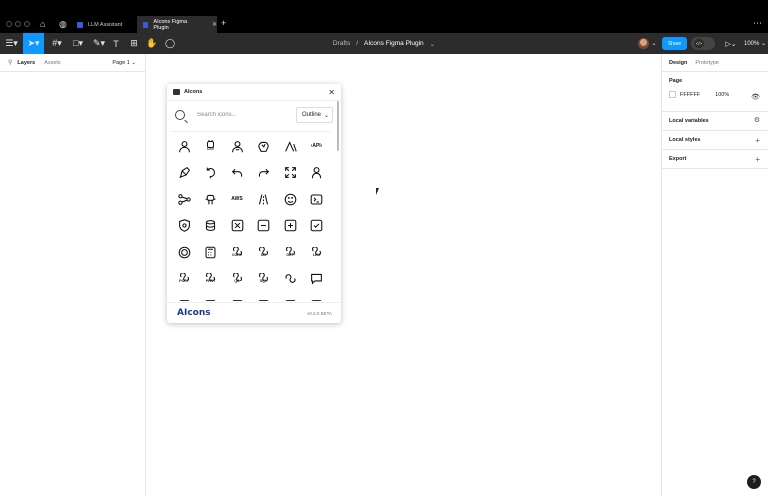 The height and width of the screenshot is (496, 768). Describe the element at coordinates (757, 23) in the screenshot. I see `more-icon: ⋯` at that location.